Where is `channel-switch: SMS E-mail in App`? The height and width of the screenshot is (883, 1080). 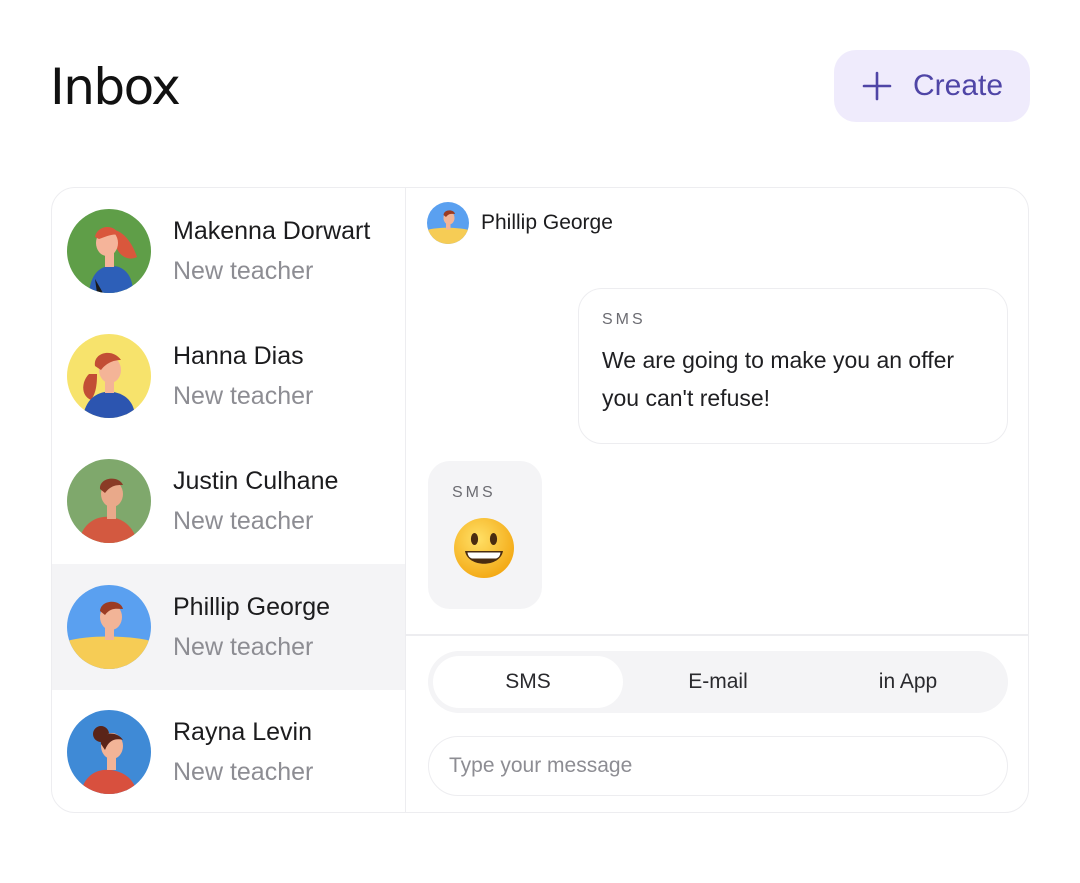 channel-switch: SMS E-mail in App is located at coordinates (718, 682).